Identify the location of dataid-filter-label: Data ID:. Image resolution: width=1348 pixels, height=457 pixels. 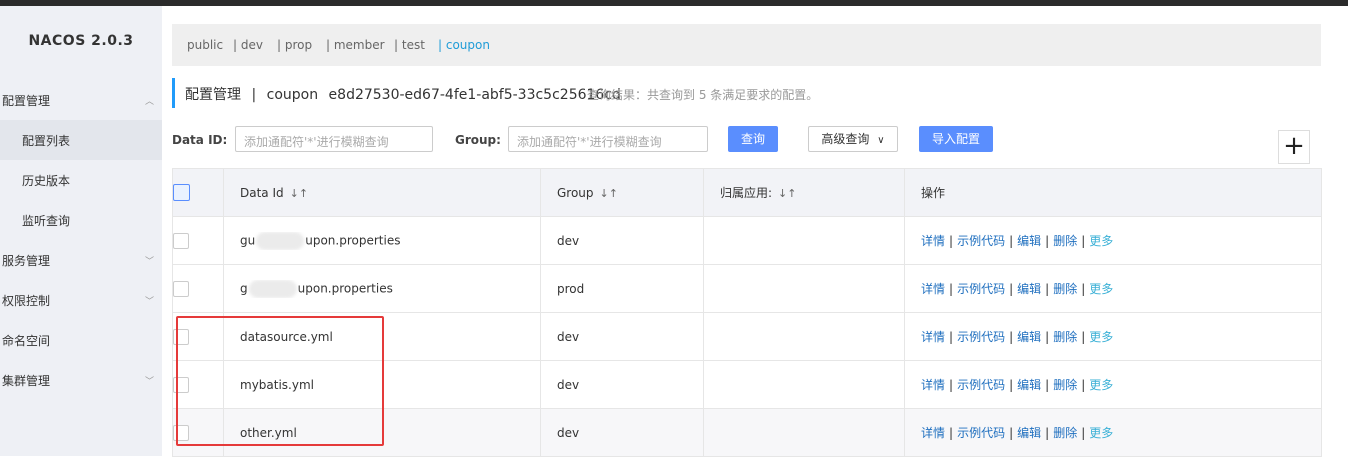
(200, 140).